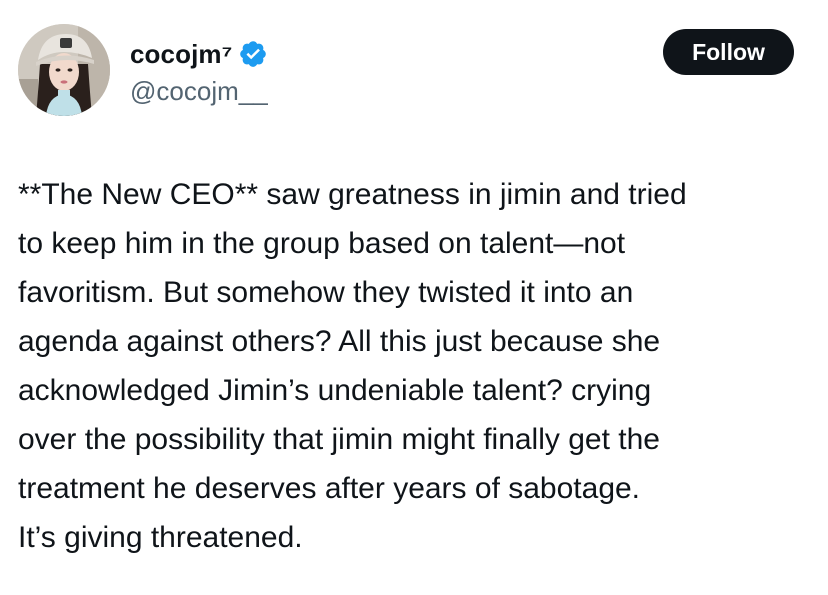  What do you see at coordinates (181, 54) in the screenshot?
I see `author-display-name: cocojm⁷` at bounding box center [181, 54].